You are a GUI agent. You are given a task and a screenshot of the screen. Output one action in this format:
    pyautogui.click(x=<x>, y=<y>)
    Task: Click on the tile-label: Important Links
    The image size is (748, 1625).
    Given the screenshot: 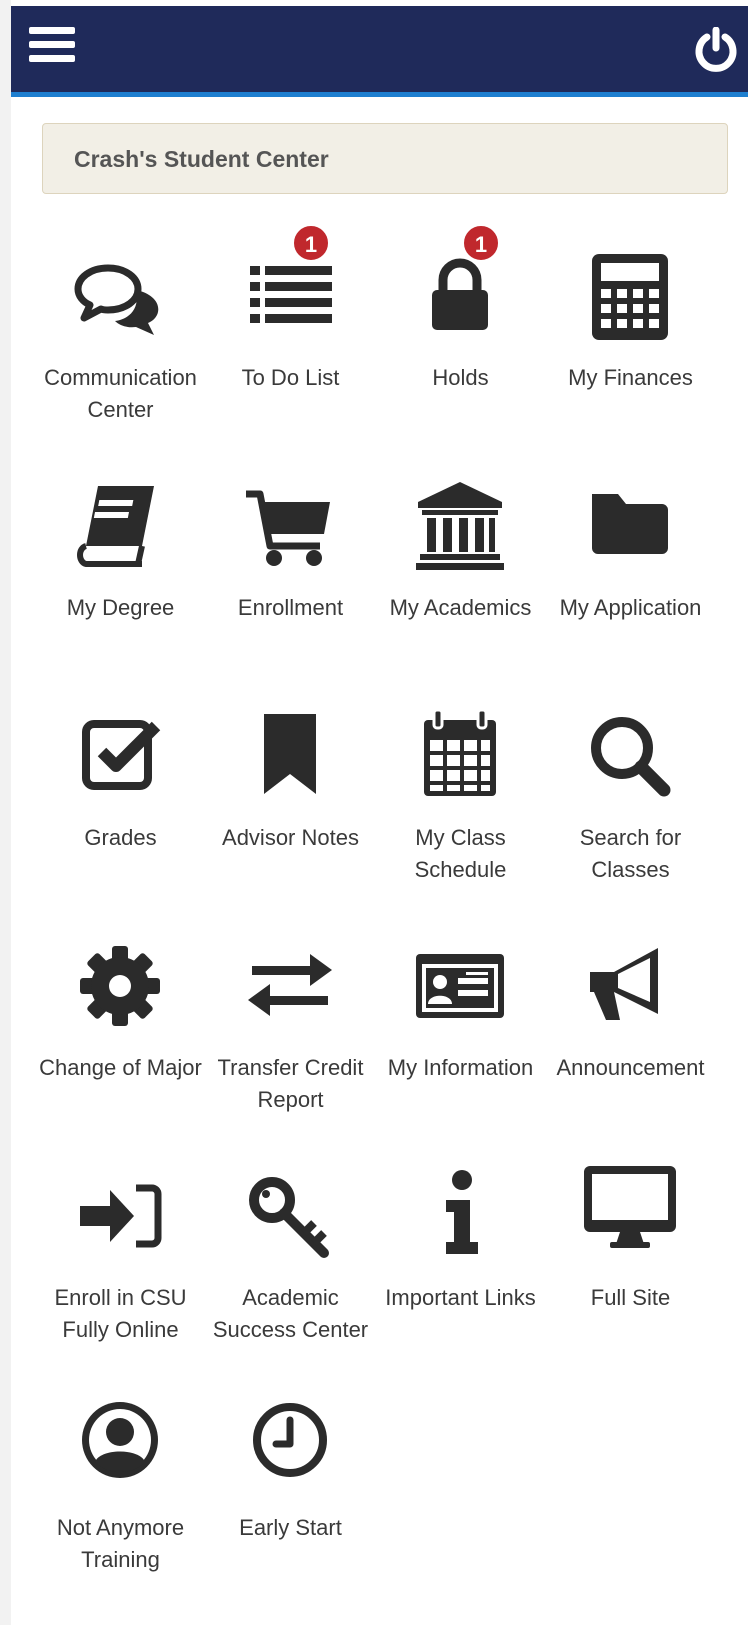 What is the action you would take?
    pyautogui.click(x=460, y=1297)
    